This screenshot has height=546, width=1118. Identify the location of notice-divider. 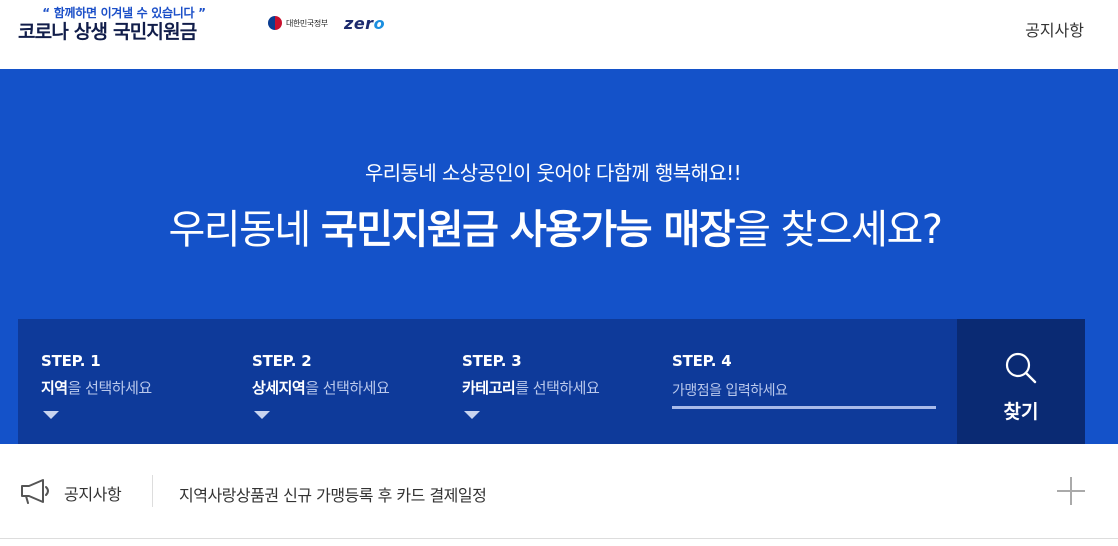
(152, 491).